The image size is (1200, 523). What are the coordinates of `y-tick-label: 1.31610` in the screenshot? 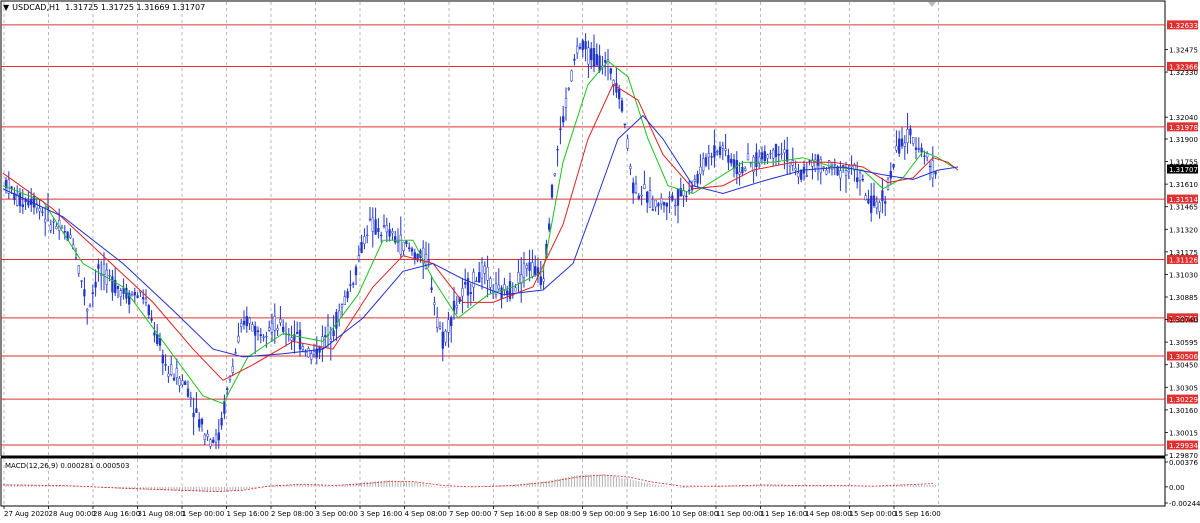 It's located at (1183, 185).